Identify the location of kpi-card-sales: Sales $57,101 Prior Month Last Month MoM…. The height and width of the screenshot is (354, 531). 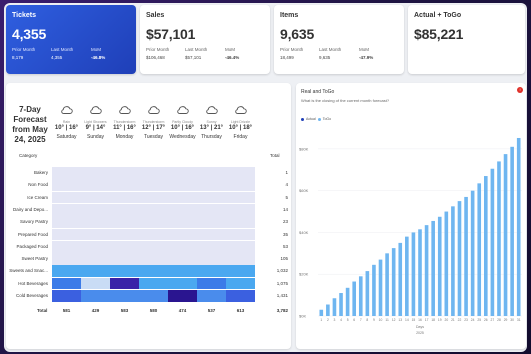
(205, 39).